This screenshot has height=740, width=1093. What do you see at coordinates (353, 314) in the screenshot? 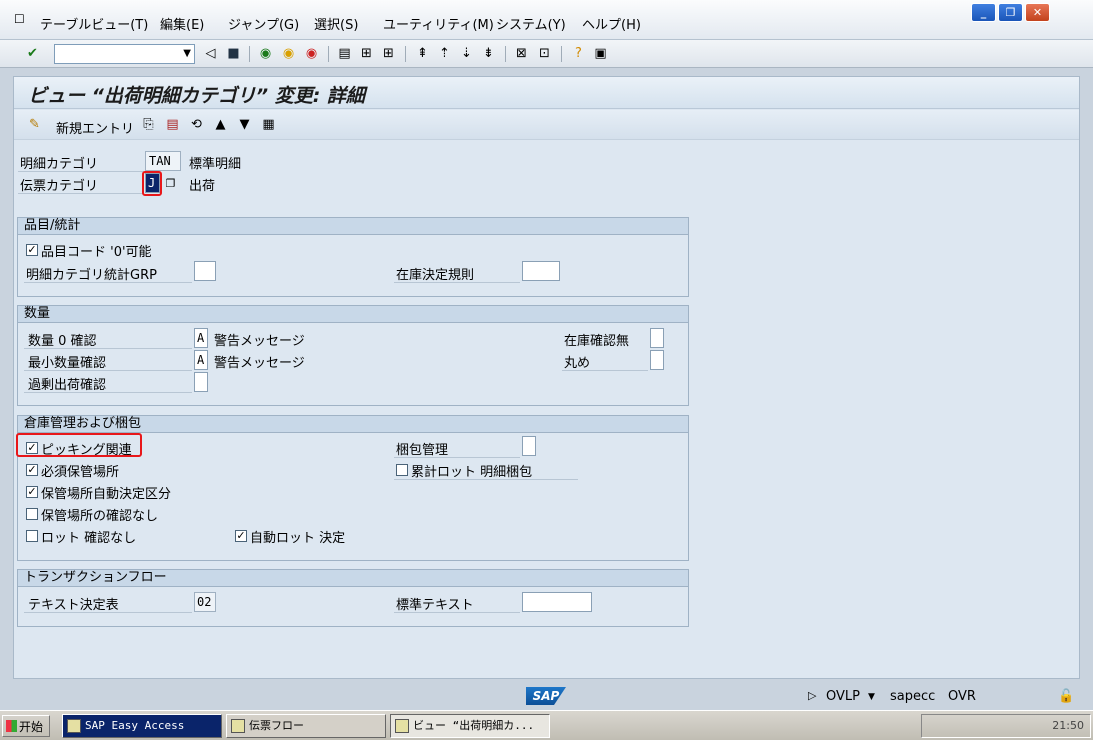
I see `group-title: 数量` at bounding box center [353, 314].